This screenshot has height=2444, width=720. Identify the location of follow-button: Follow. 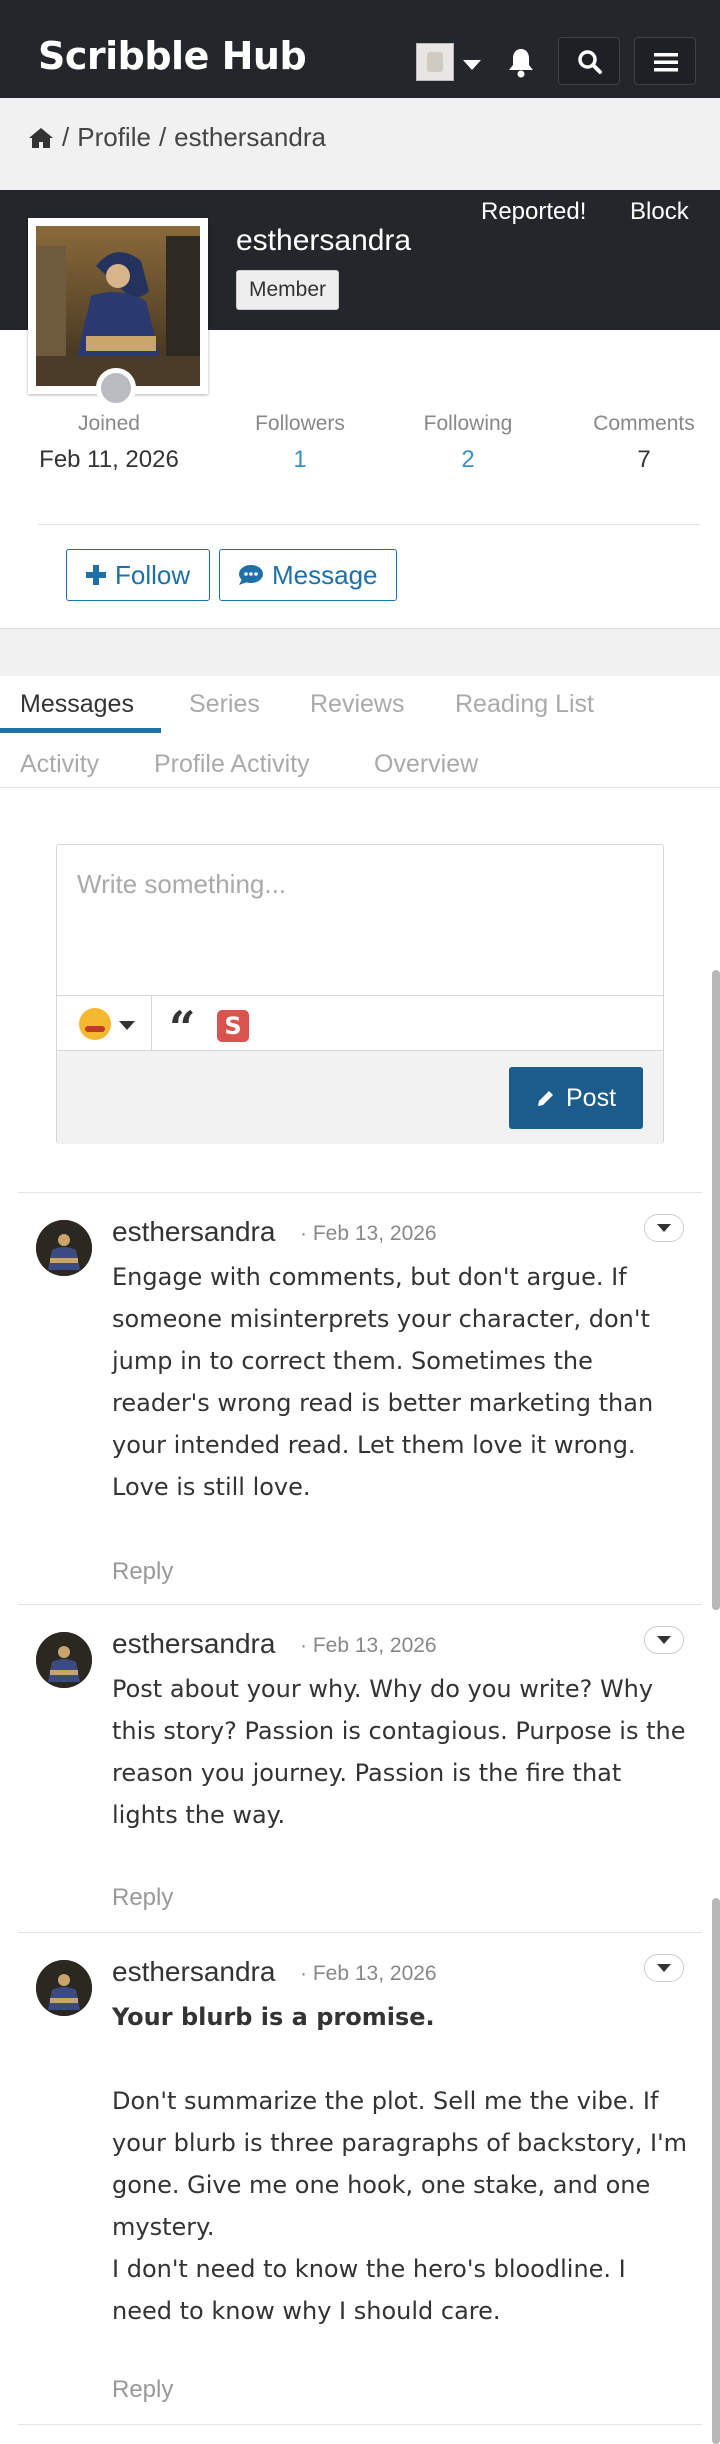
(138, 575).